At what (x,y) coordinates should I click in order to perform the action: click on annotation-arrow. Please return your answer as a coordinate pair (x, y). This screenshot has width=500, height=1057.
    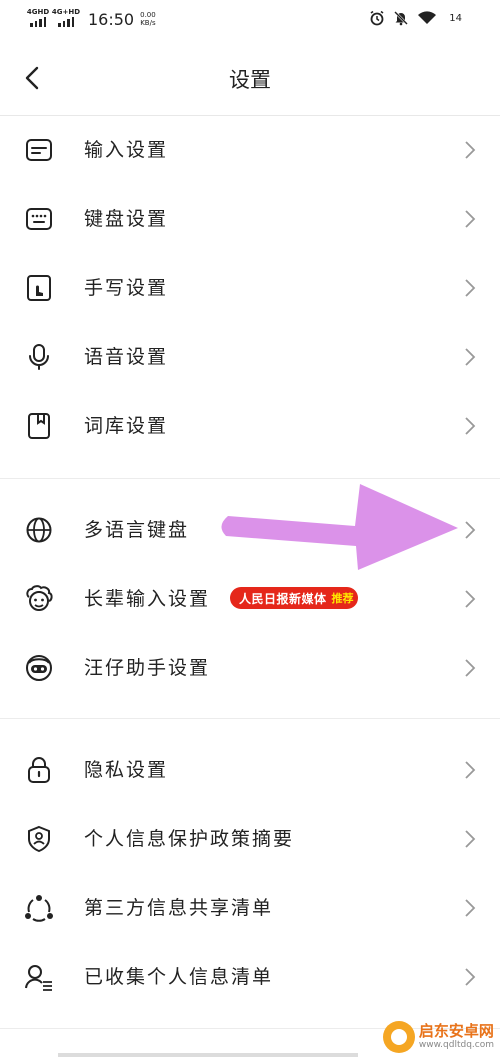
    Looking at the image, I should click on (339, 527).